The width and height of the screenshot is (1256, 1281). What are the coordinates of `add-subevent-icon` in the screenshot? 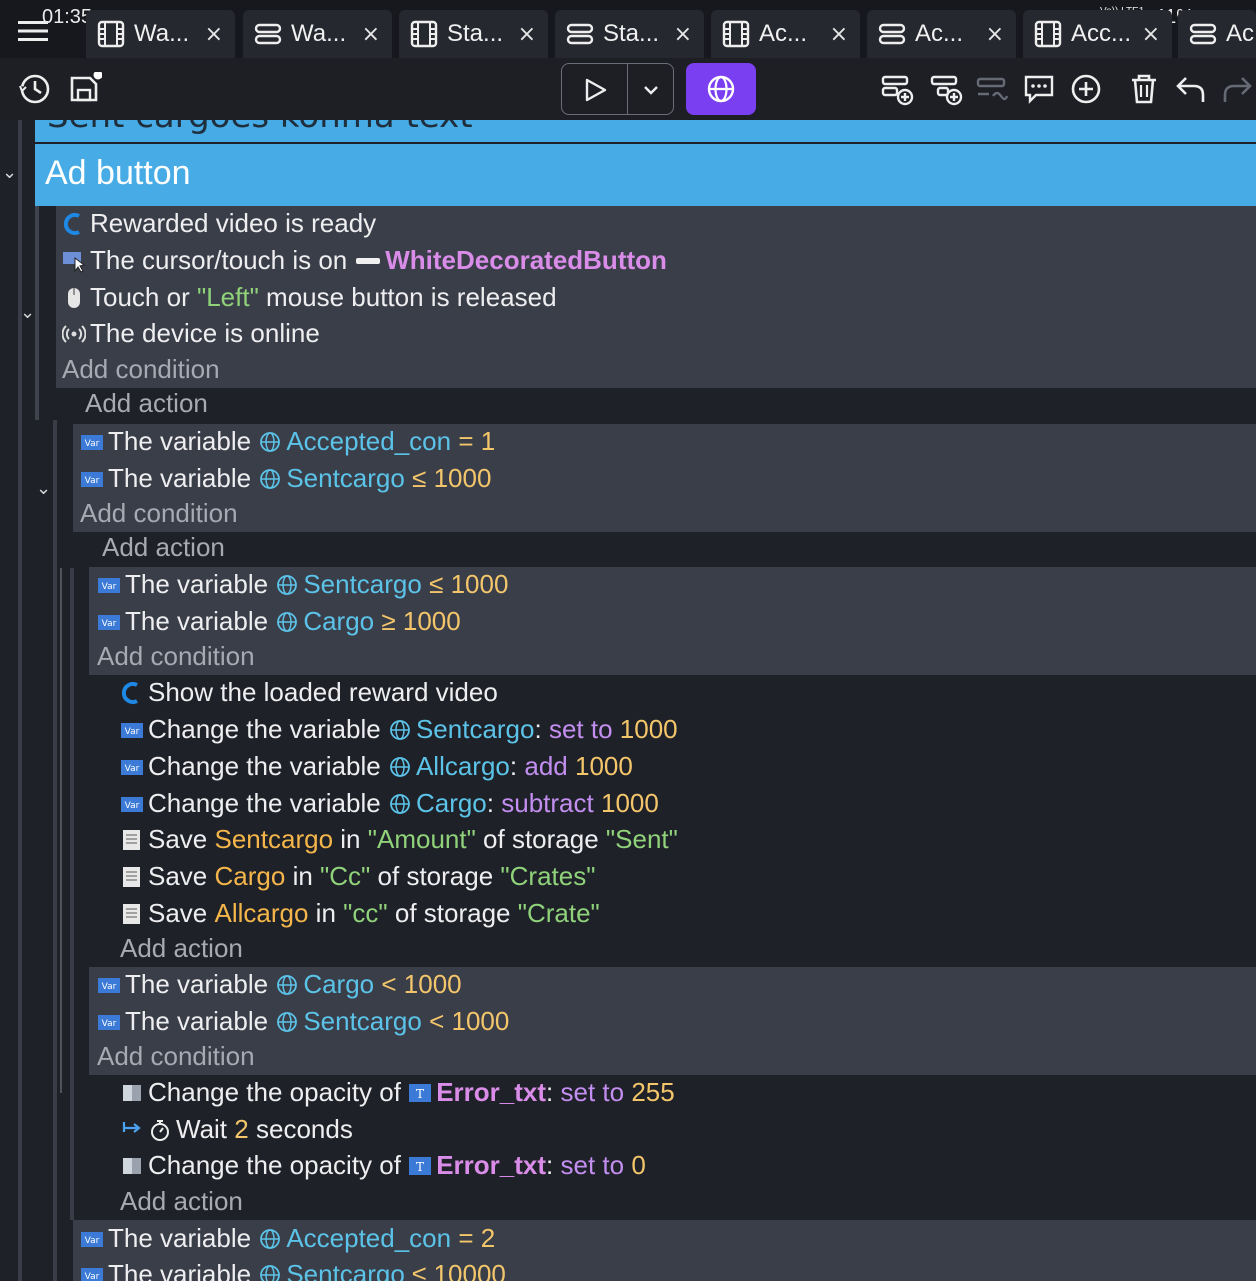 It's located at (946, 89).